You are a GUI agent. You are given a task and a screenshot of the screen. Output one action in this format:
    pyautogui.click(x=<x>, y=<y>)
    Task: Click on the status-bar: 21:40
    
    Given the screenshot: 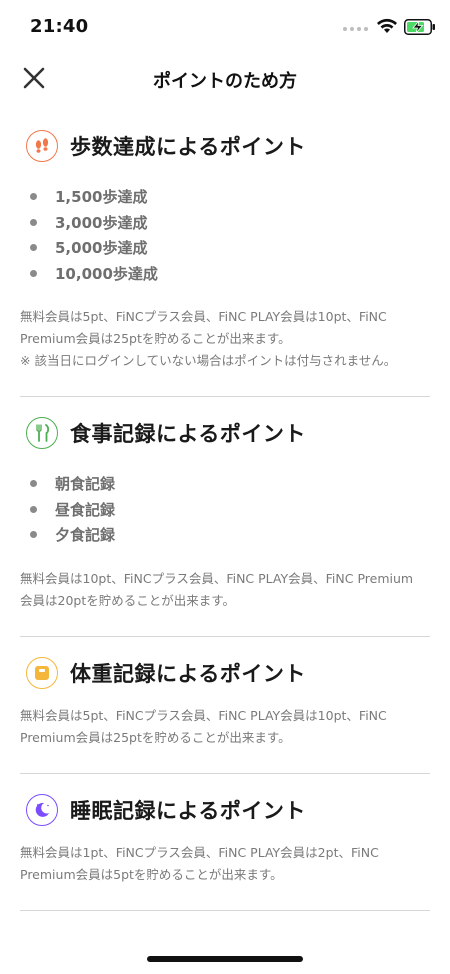 What is the action you would take?
    pyautogui.click(x=225, y=26)
    